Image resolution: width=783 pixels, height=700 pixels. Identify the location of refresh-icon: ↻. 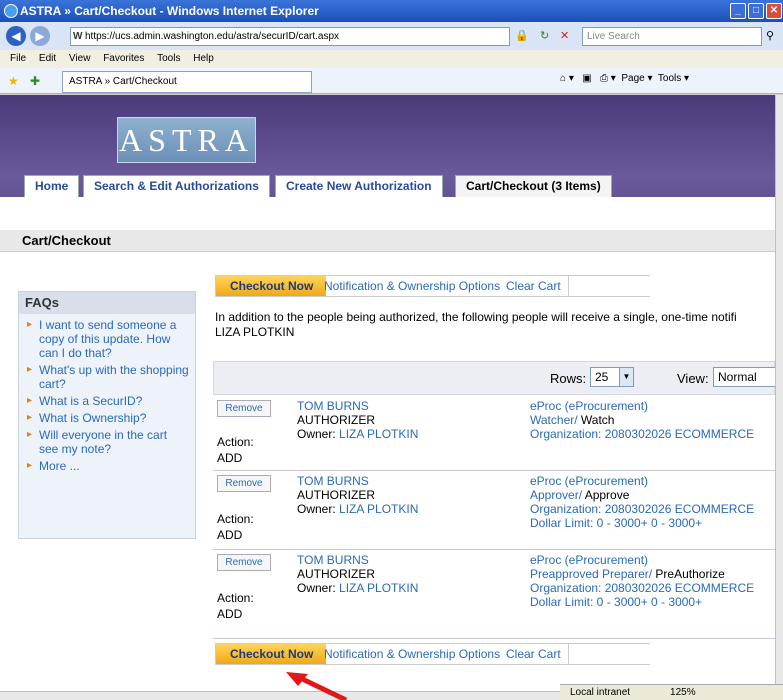
(544, 35).